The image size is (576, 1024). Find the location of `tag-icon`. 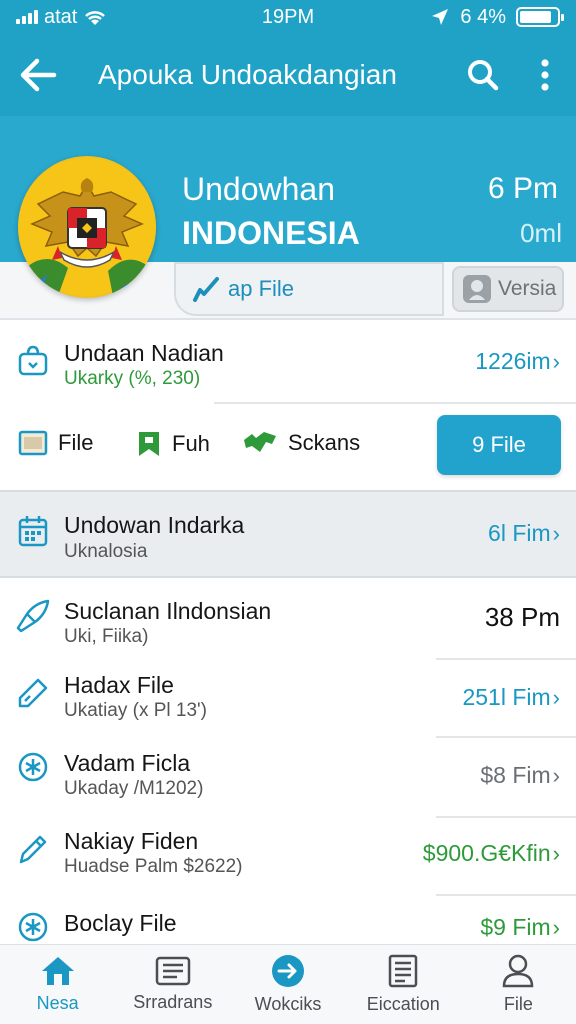

tag-icon is located at coordinates (33, 693).